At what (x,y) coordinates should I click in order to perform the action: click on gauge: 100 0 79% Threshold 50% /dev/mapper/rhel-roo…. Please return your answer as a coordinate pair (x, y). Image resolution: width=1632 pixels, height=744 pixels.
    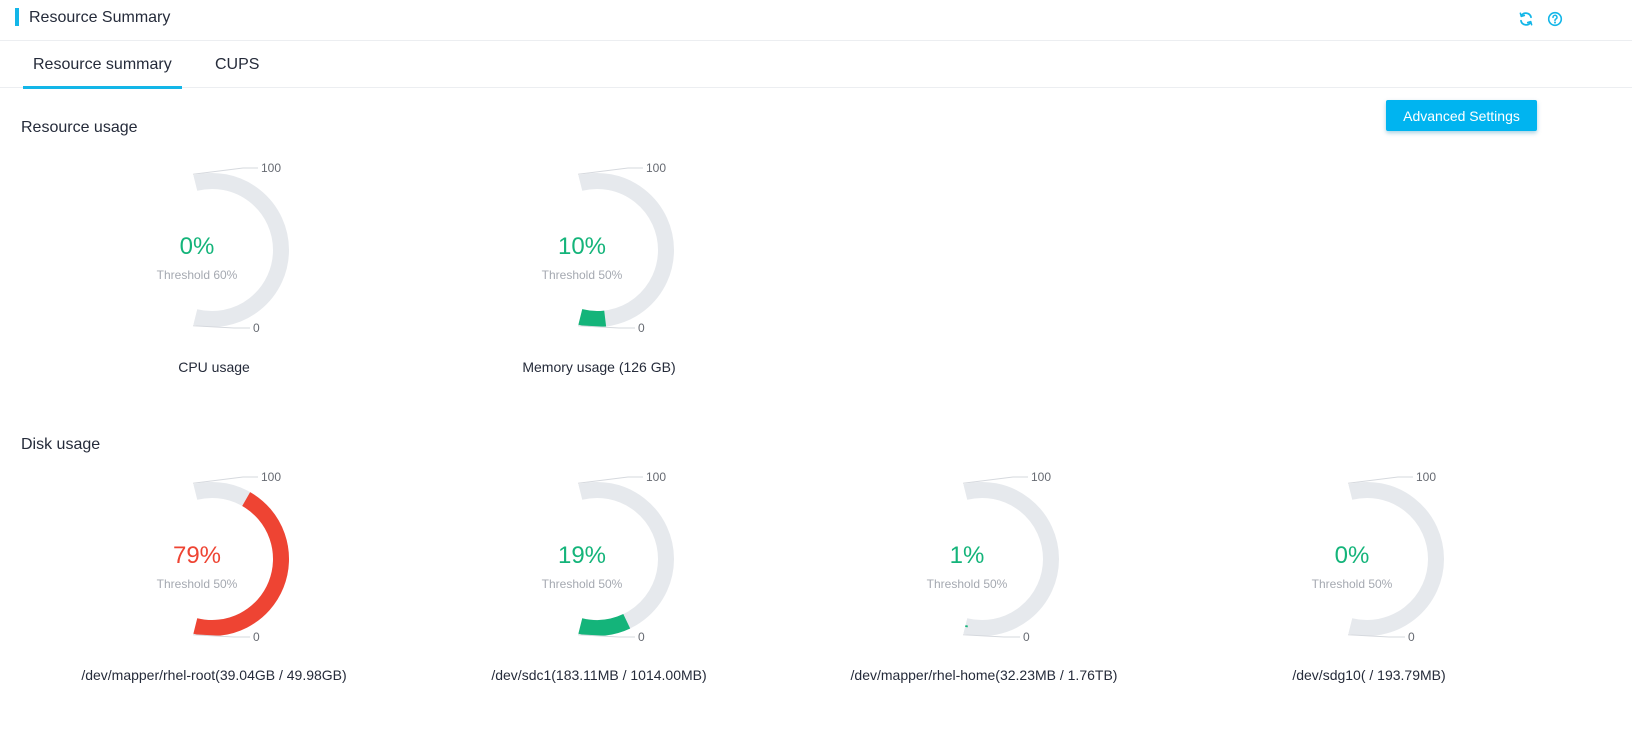
    Looking at the image, I should click on (213, 576).